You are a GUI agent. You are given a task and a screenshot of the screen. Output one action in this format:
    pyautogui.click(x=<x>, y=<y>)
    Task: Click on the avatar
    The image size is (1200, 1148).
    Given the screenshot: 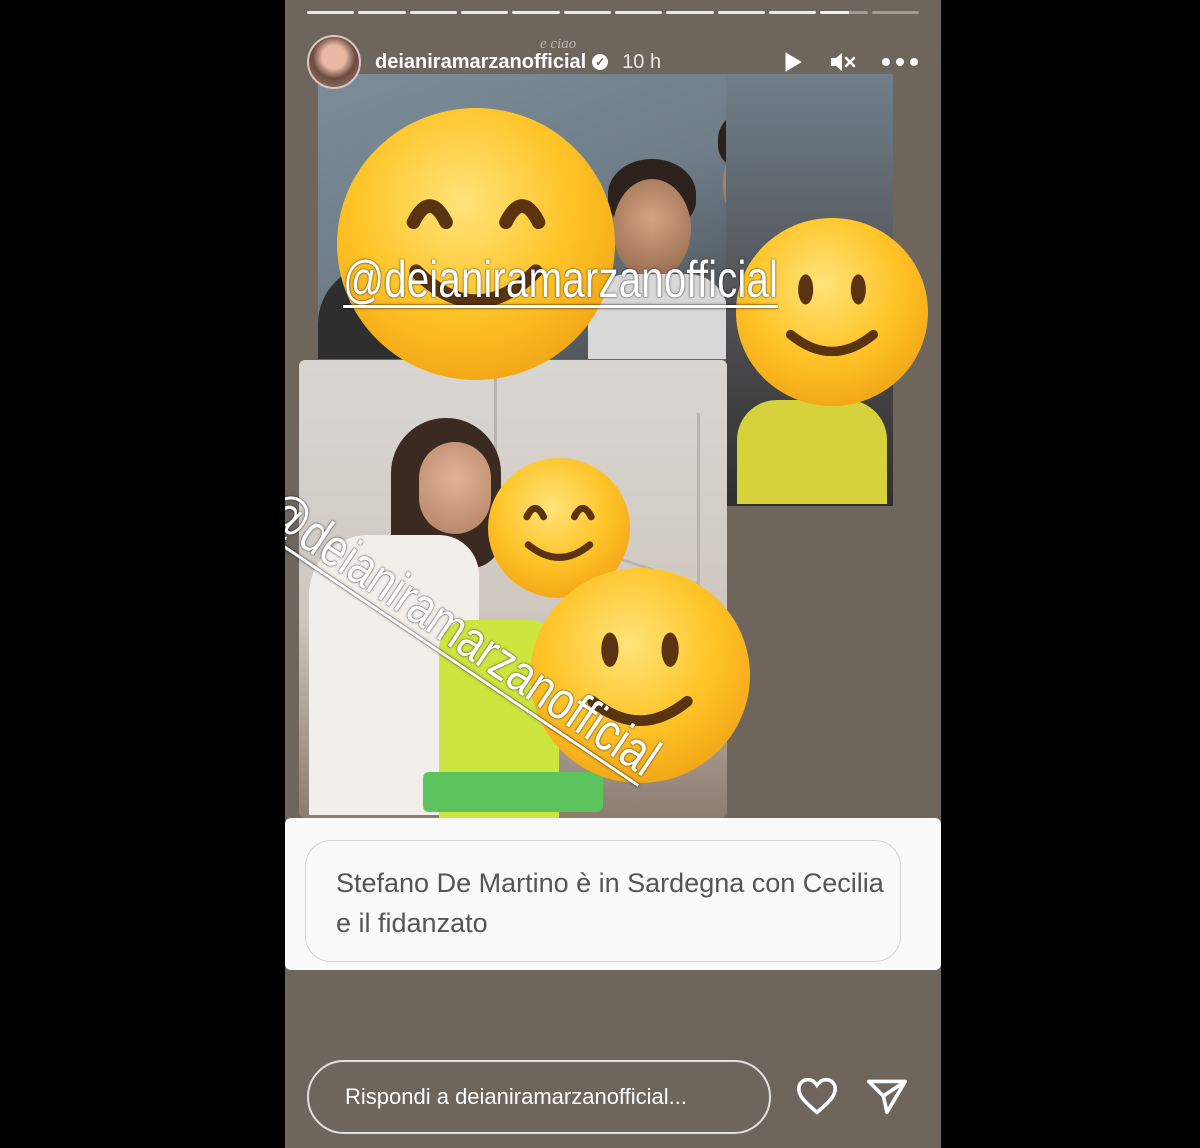 What is the action you would take?
    pyautogui.click(x=334, y=62)
    